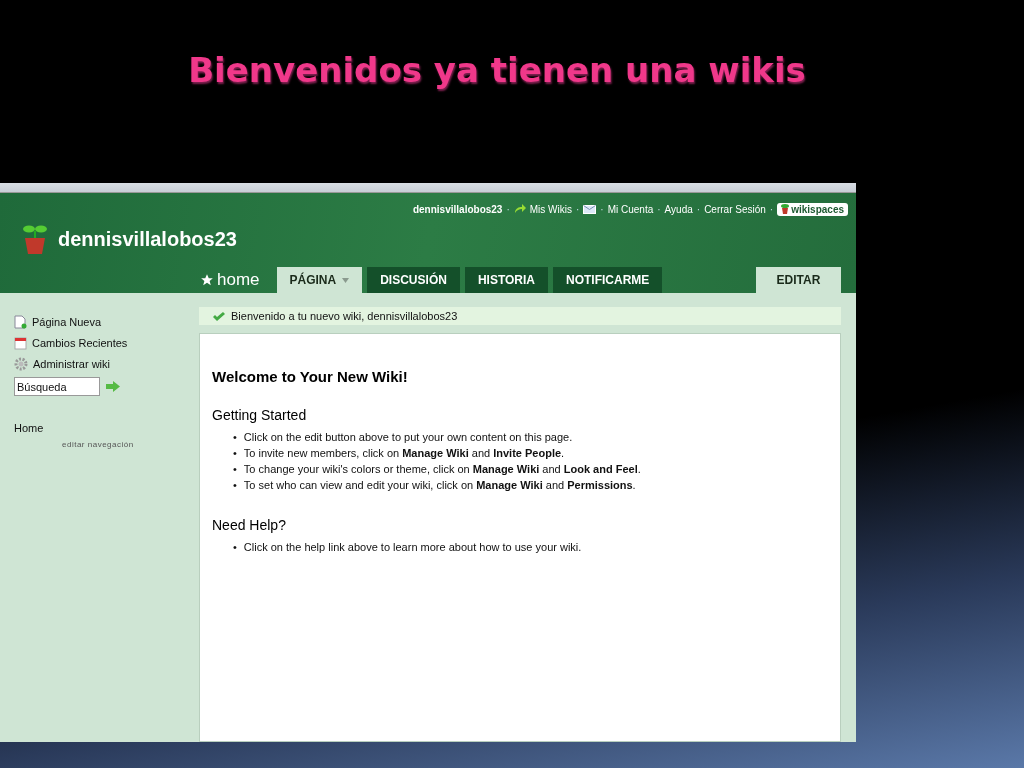  I want to click on section-heading: Need Help?, so click(249, 525).